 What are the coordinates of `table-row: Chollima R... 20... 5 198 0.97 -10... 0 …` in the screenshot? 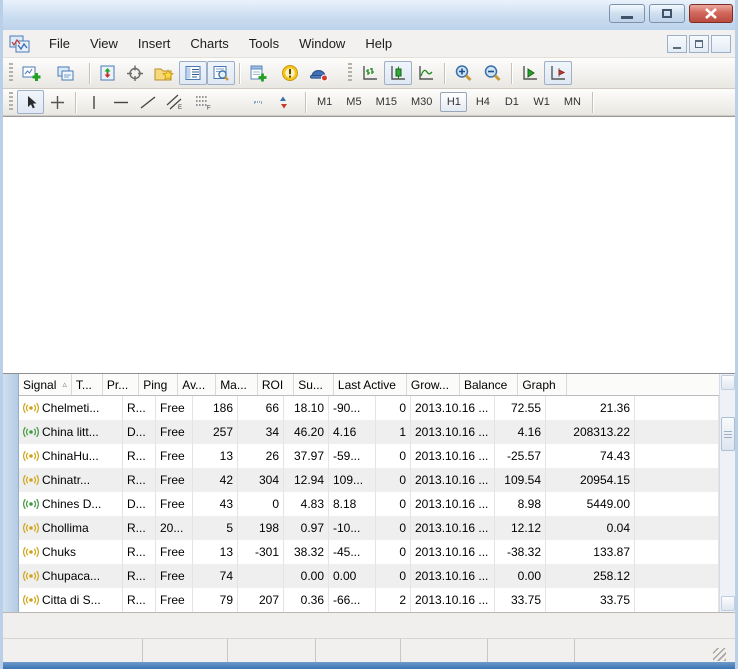 It's located at (369, 528).